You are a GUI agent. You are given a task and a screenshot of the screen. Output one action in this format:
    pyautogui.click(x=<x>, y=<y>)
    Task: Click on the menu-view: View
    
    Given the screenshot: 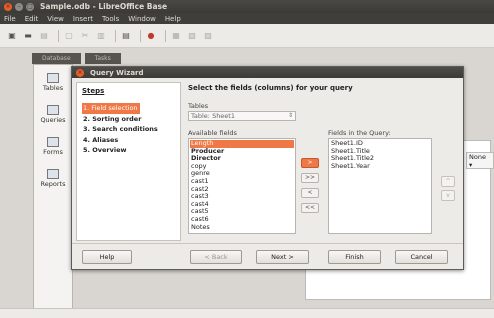 What is the action you would take?
    pyautogui.click(x=55, y=19)
    